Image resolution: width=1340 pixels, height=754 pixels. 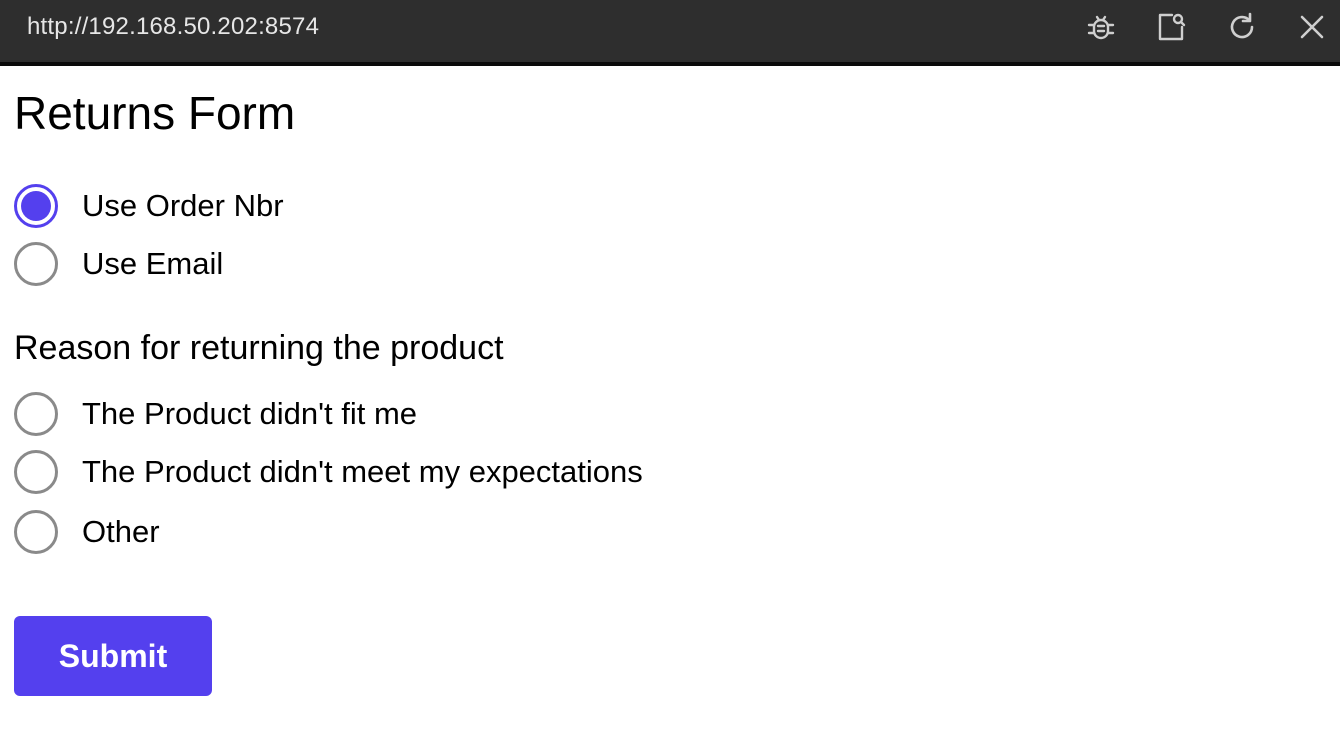 I want to click on use-email-option: Use Email, so click(x=118, y=264).